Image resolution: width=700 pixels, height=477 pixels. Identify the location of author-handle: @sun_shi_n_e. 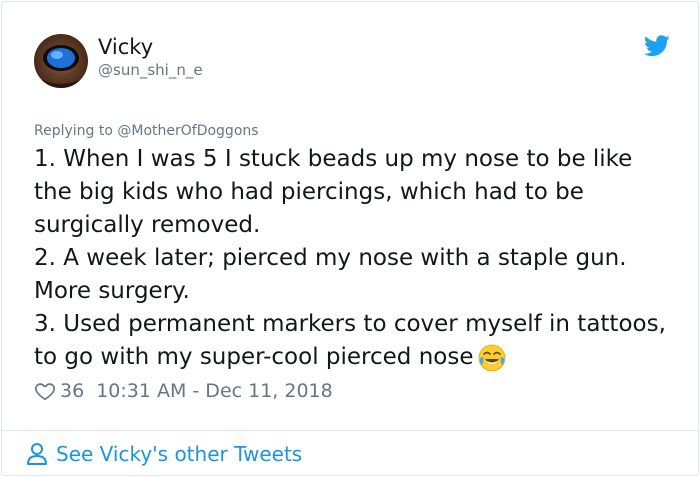
(150, 70).